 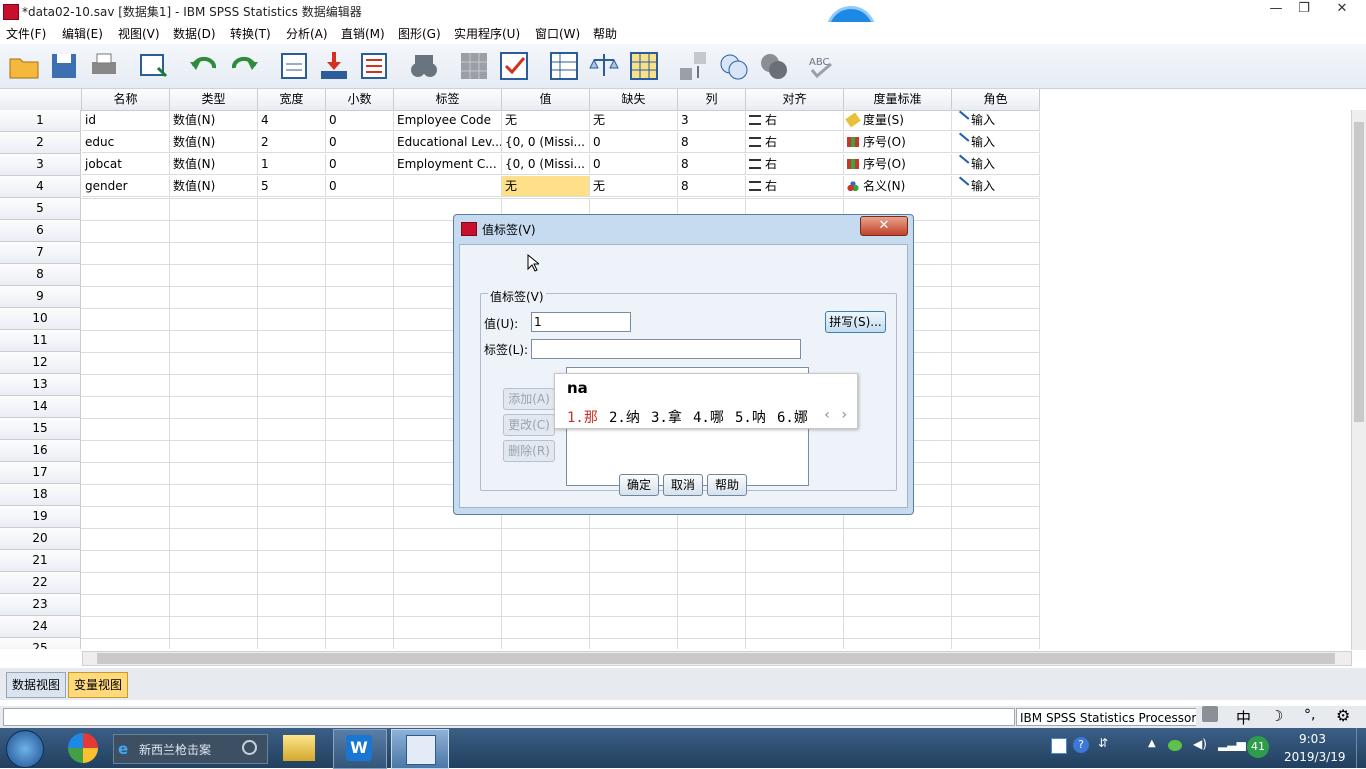 What do you see at coordinates (514, 66) in the screenshot?
I see `insert-variable-icon` at bounding box center [514, 66].